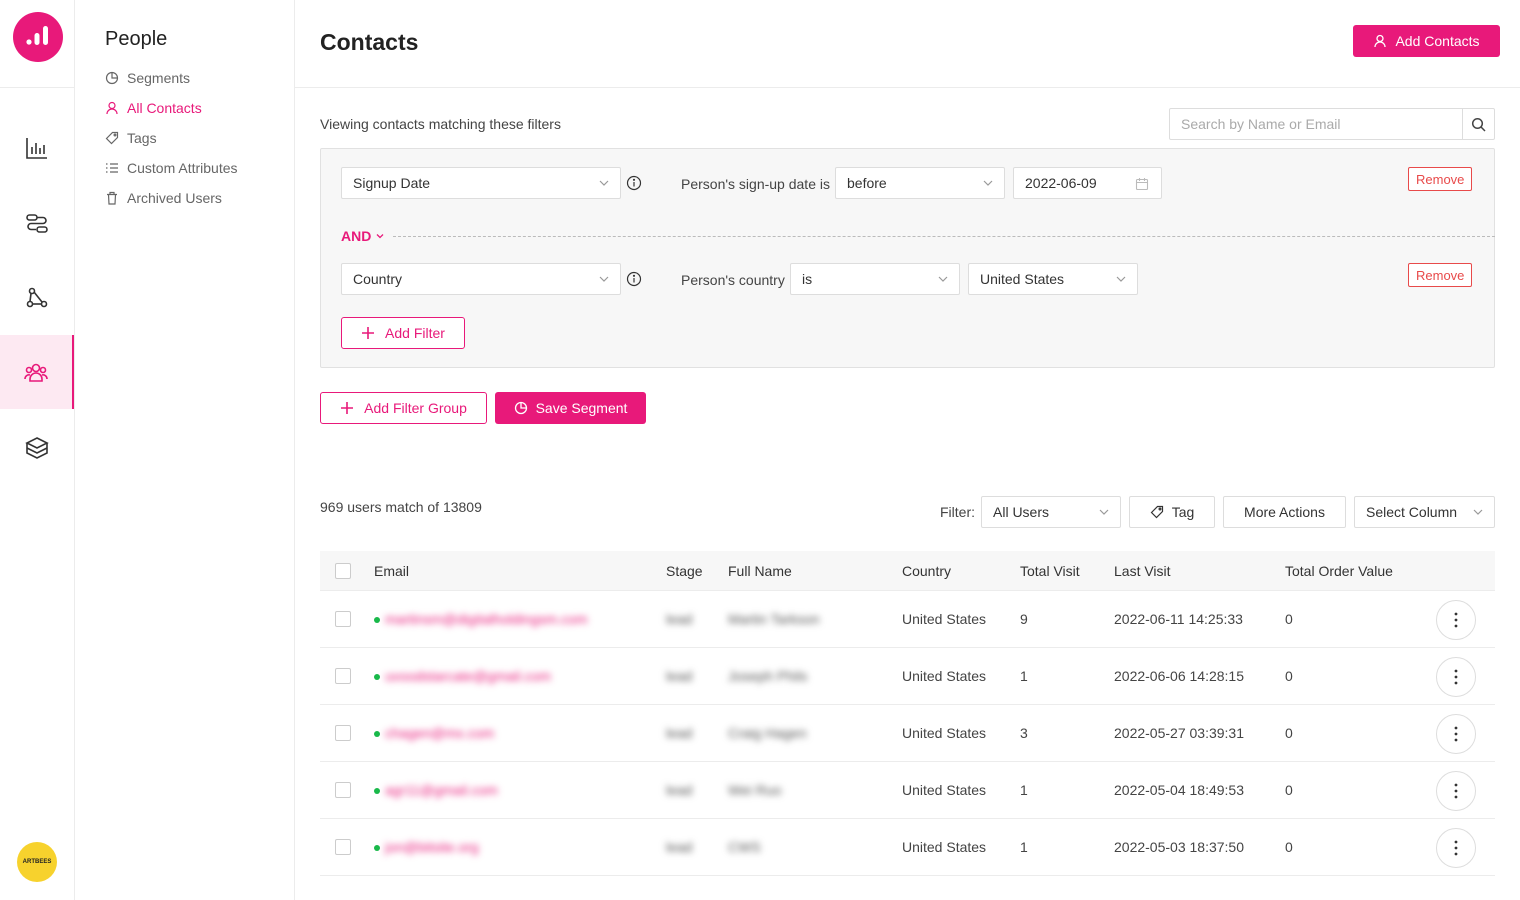 This screenshot has height=900, width=1520. I want to click on column-header-total-order-value: Total Order Value, so click(1339, 571).